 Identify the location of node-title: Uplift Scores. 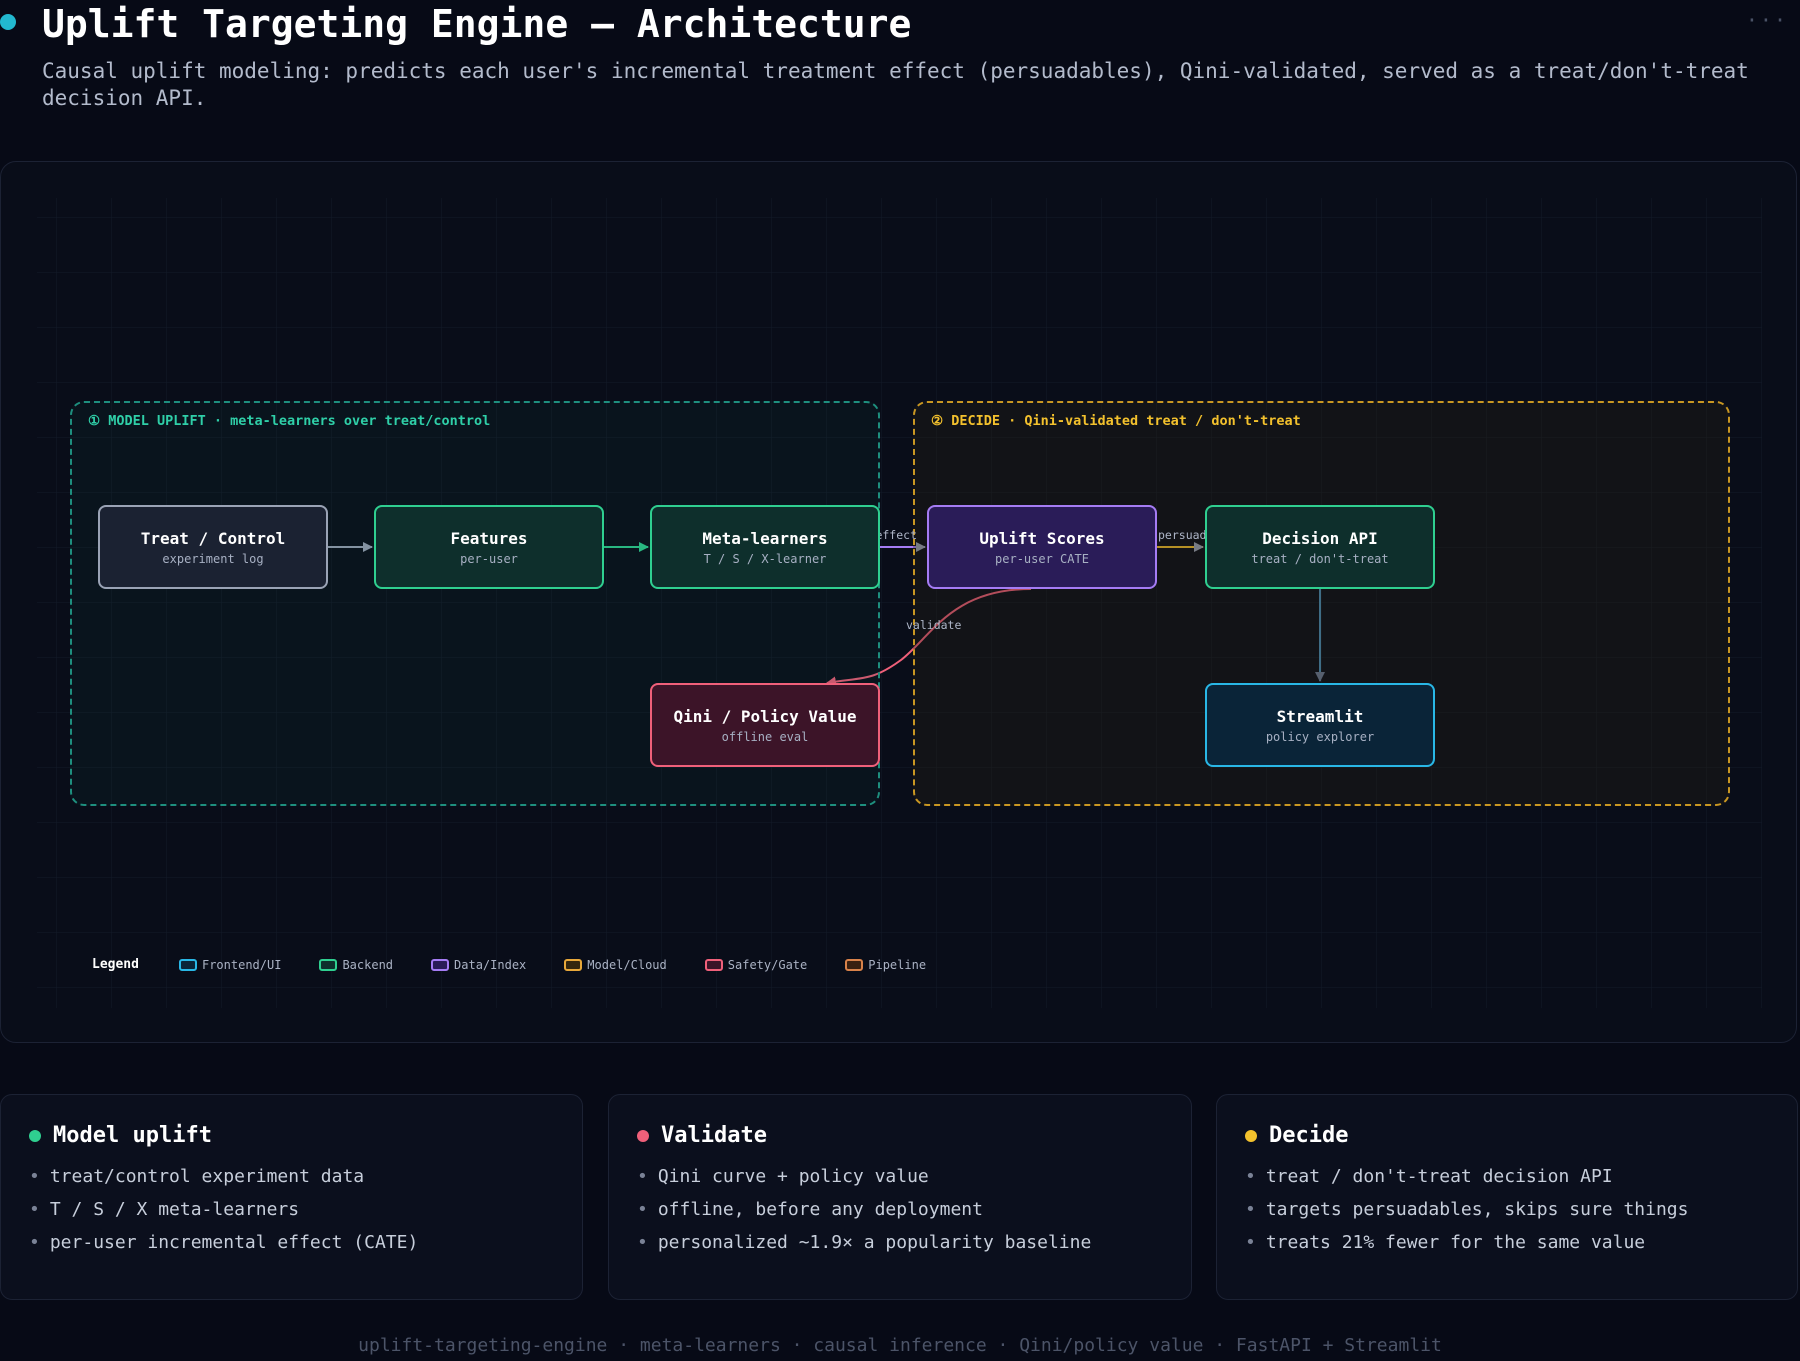
(1042, 538).